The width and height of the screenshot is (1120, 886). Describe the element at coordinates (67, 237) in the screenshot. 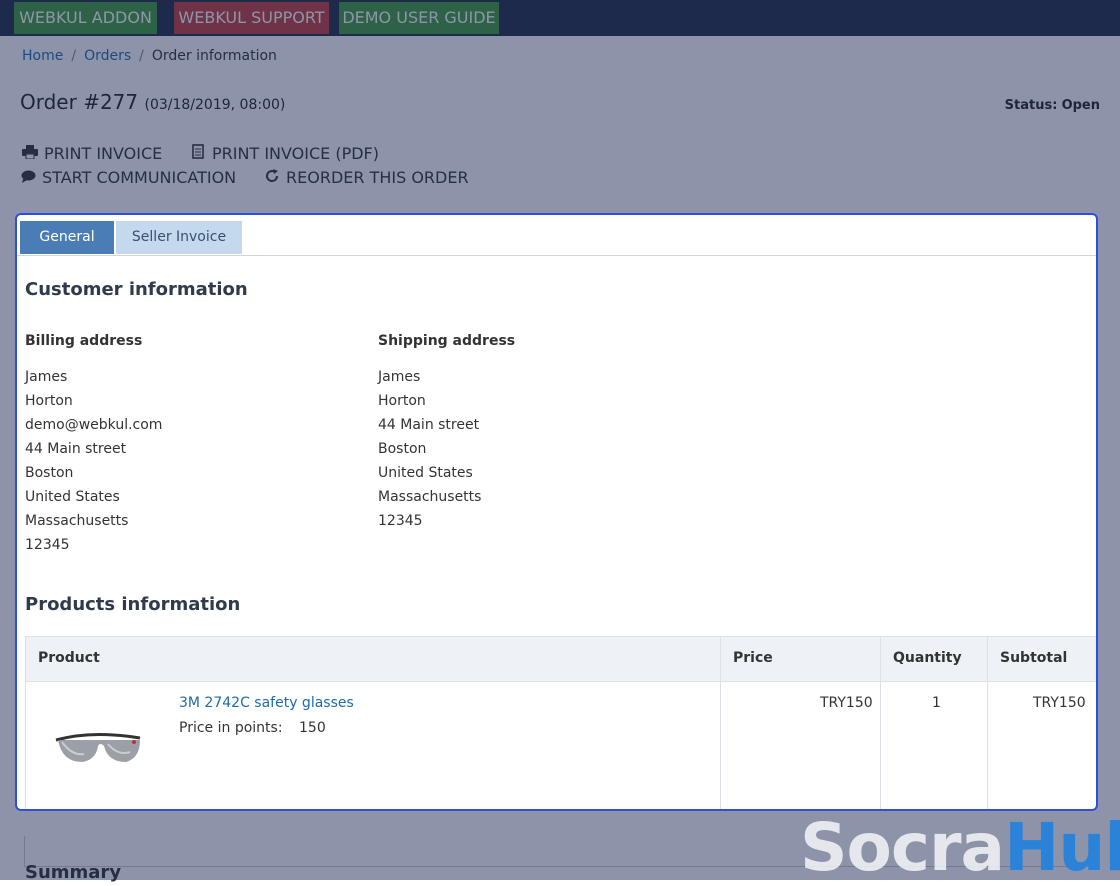

I see `tab-general: General` at that location.